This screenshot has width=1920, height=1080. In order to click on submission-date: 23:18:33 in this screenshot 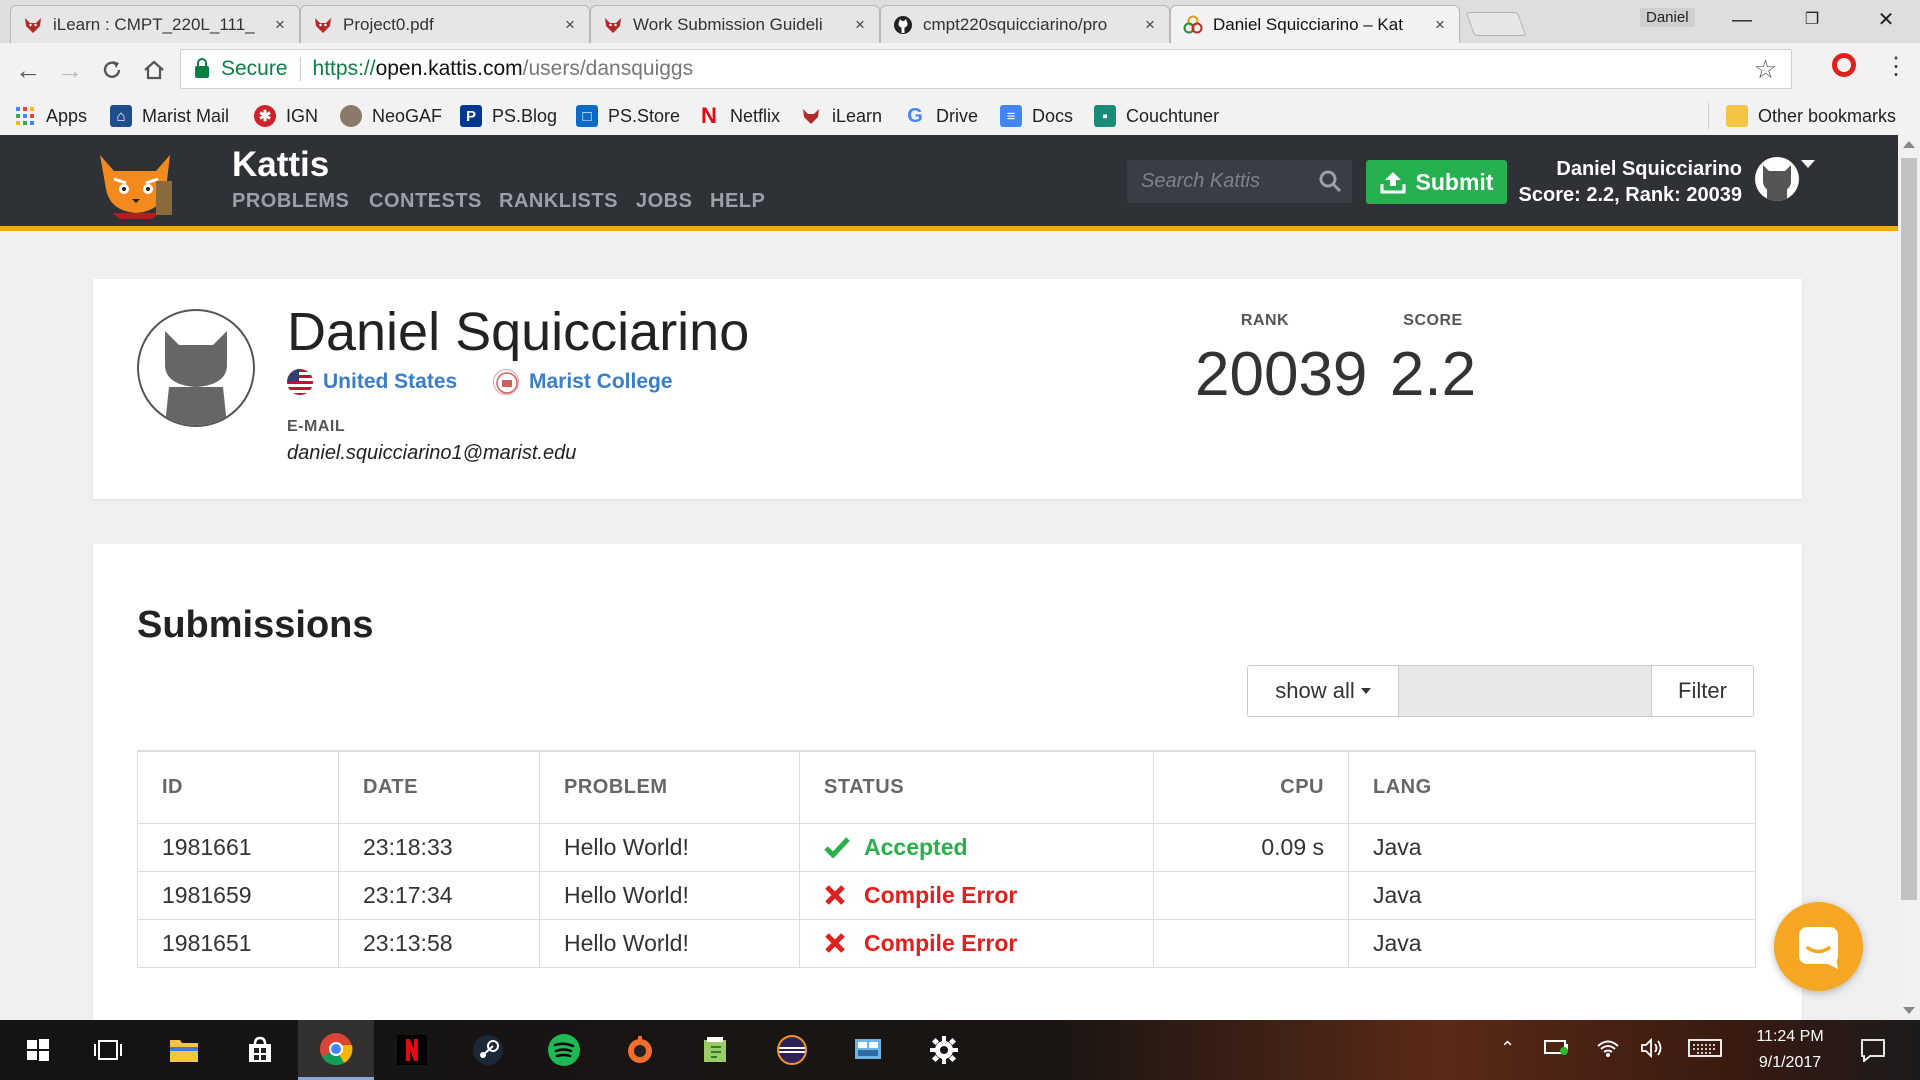, I will do `click(439, 847)`.